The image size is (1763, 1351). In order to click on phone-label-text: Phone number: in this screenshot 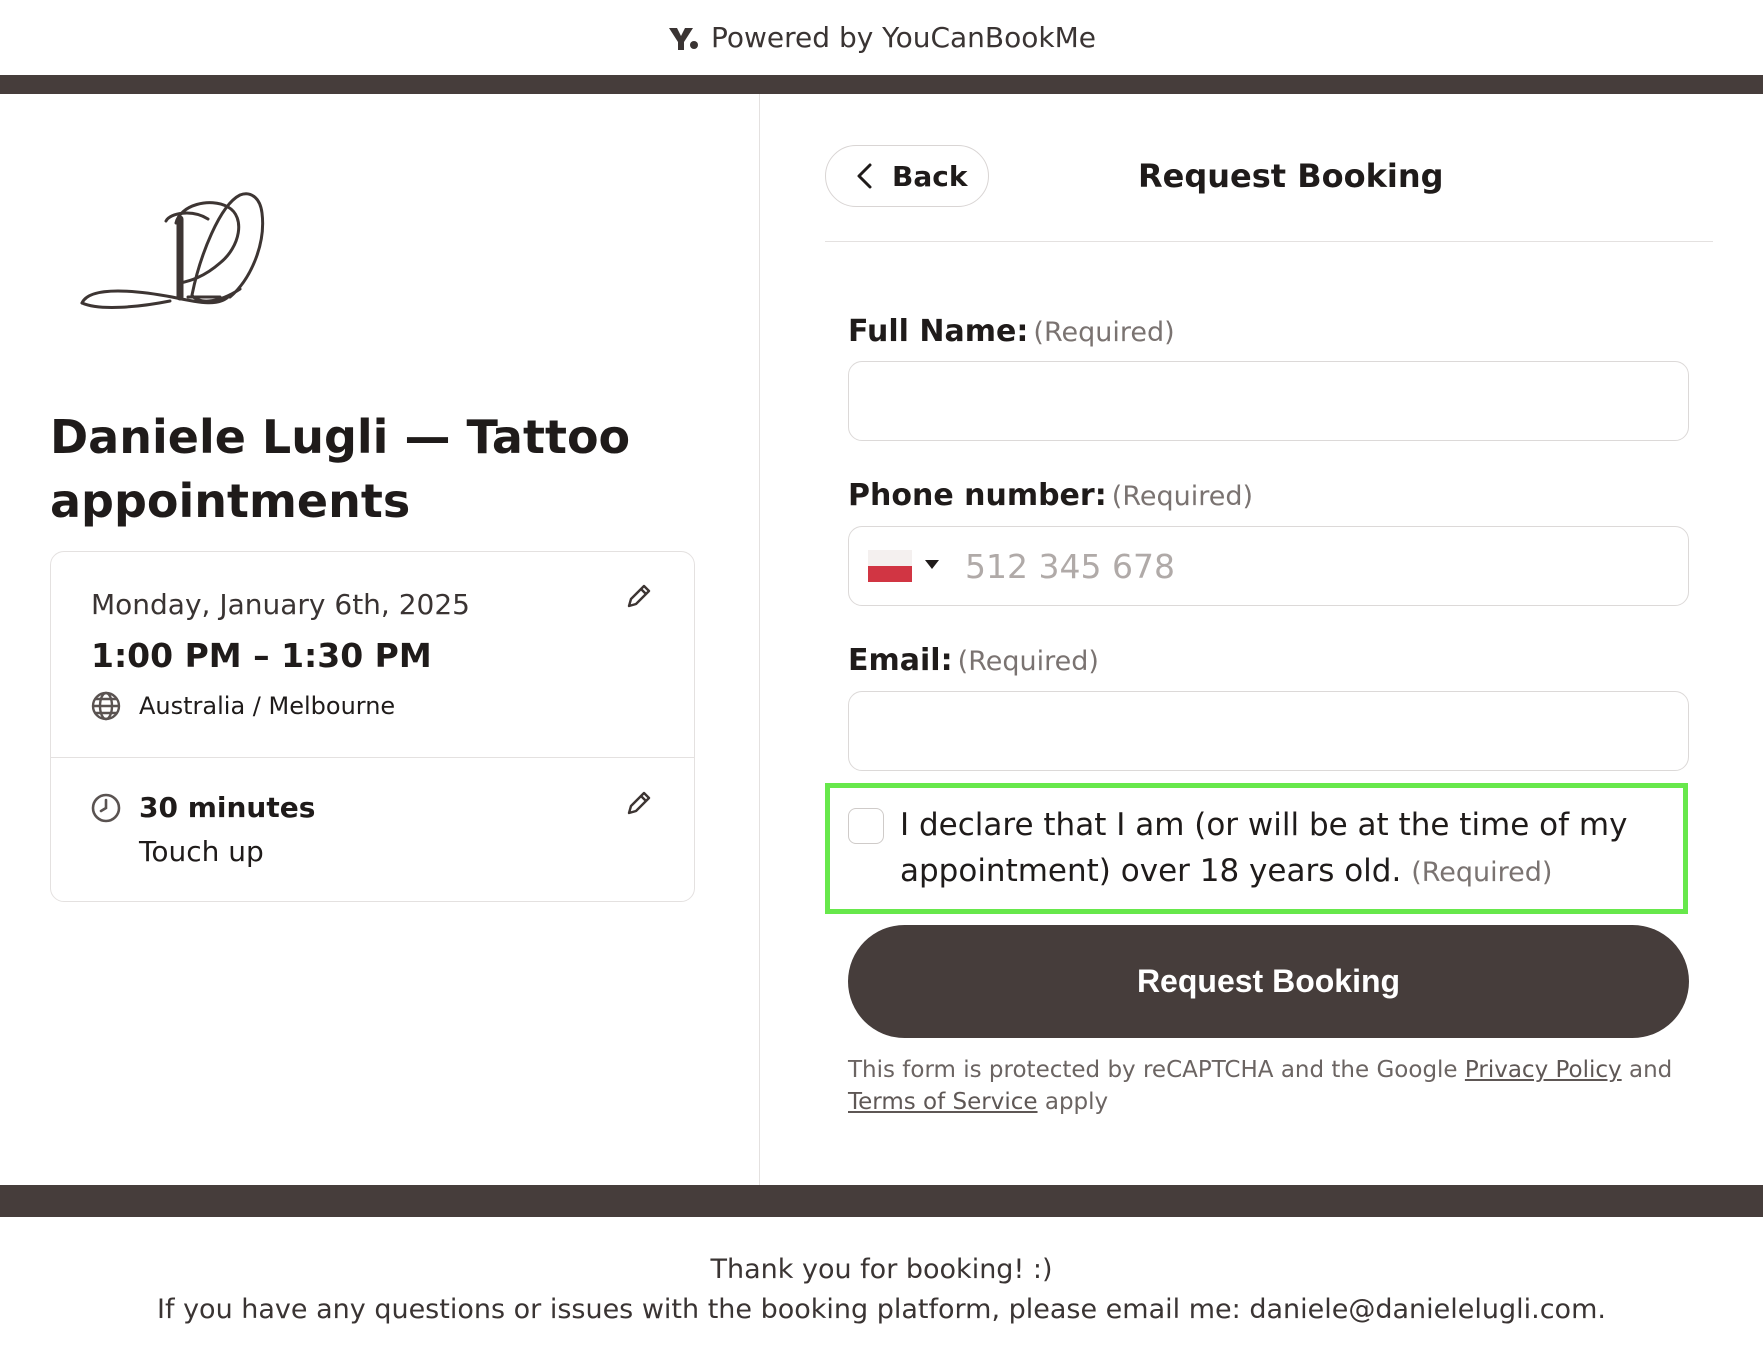, I will do `click(977, 495)`.